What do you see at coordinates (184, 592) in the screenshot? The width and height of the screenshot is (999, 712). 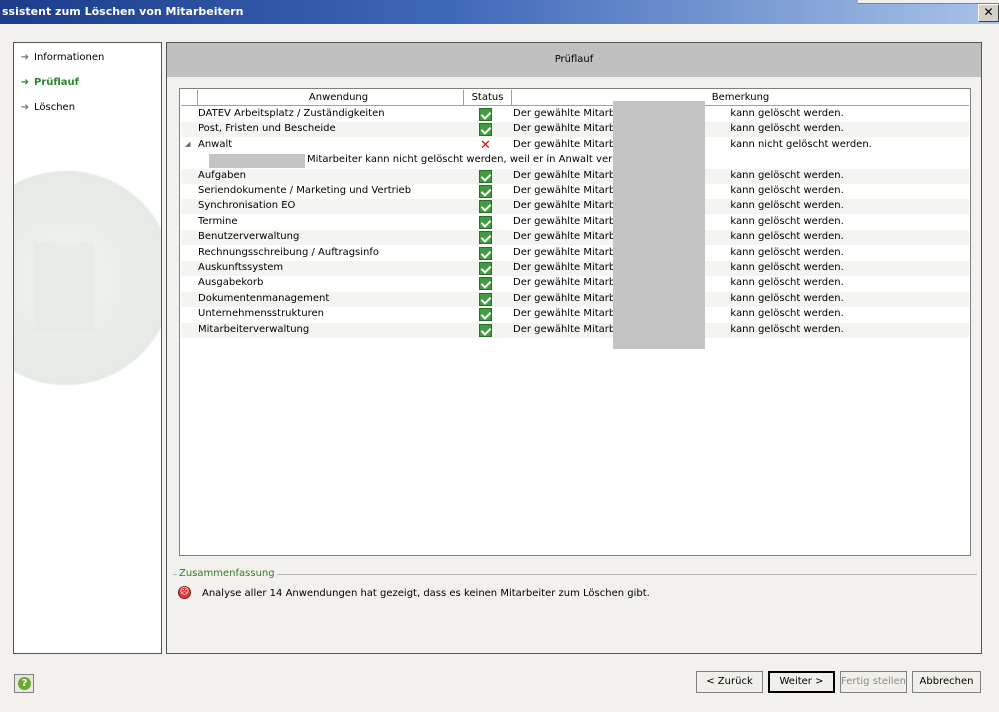 I see `sad-face-icon: ☹` at bounding box center [184, 592].